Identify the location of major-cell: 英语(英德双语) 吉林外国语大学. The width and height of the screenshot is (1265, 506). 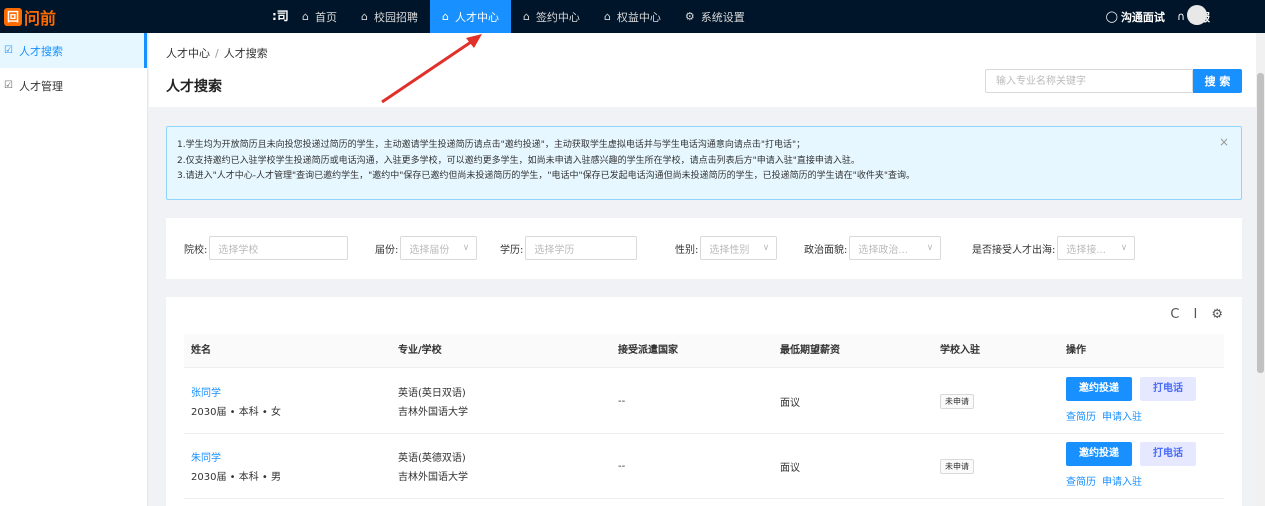
(433, 466).